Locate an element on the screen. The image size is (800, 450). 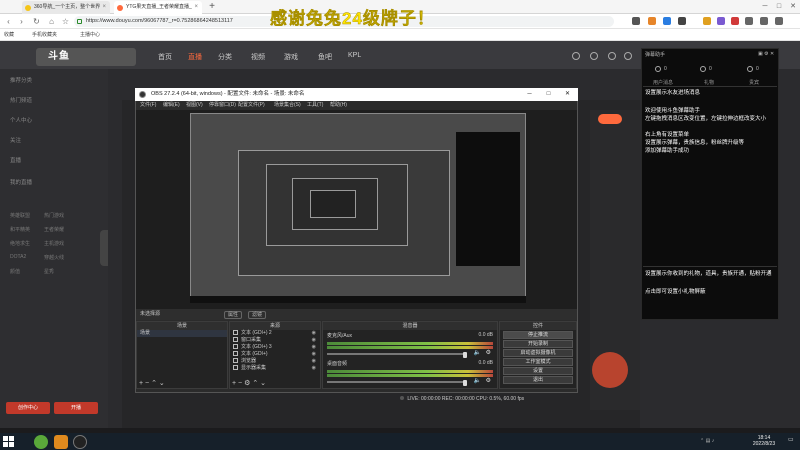
sidebar-section: 直播 is located at coordinates (15, 160).